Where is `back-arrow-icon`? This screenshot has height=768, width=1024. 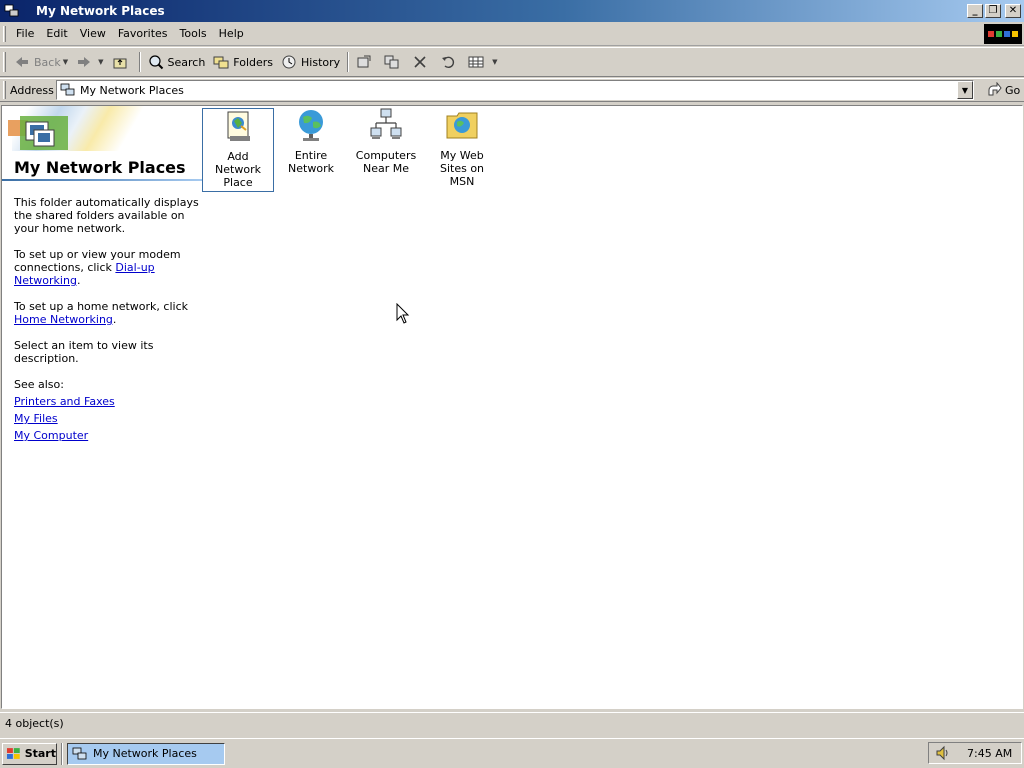 back-arrow-icon is located at coordinates (22, 62).